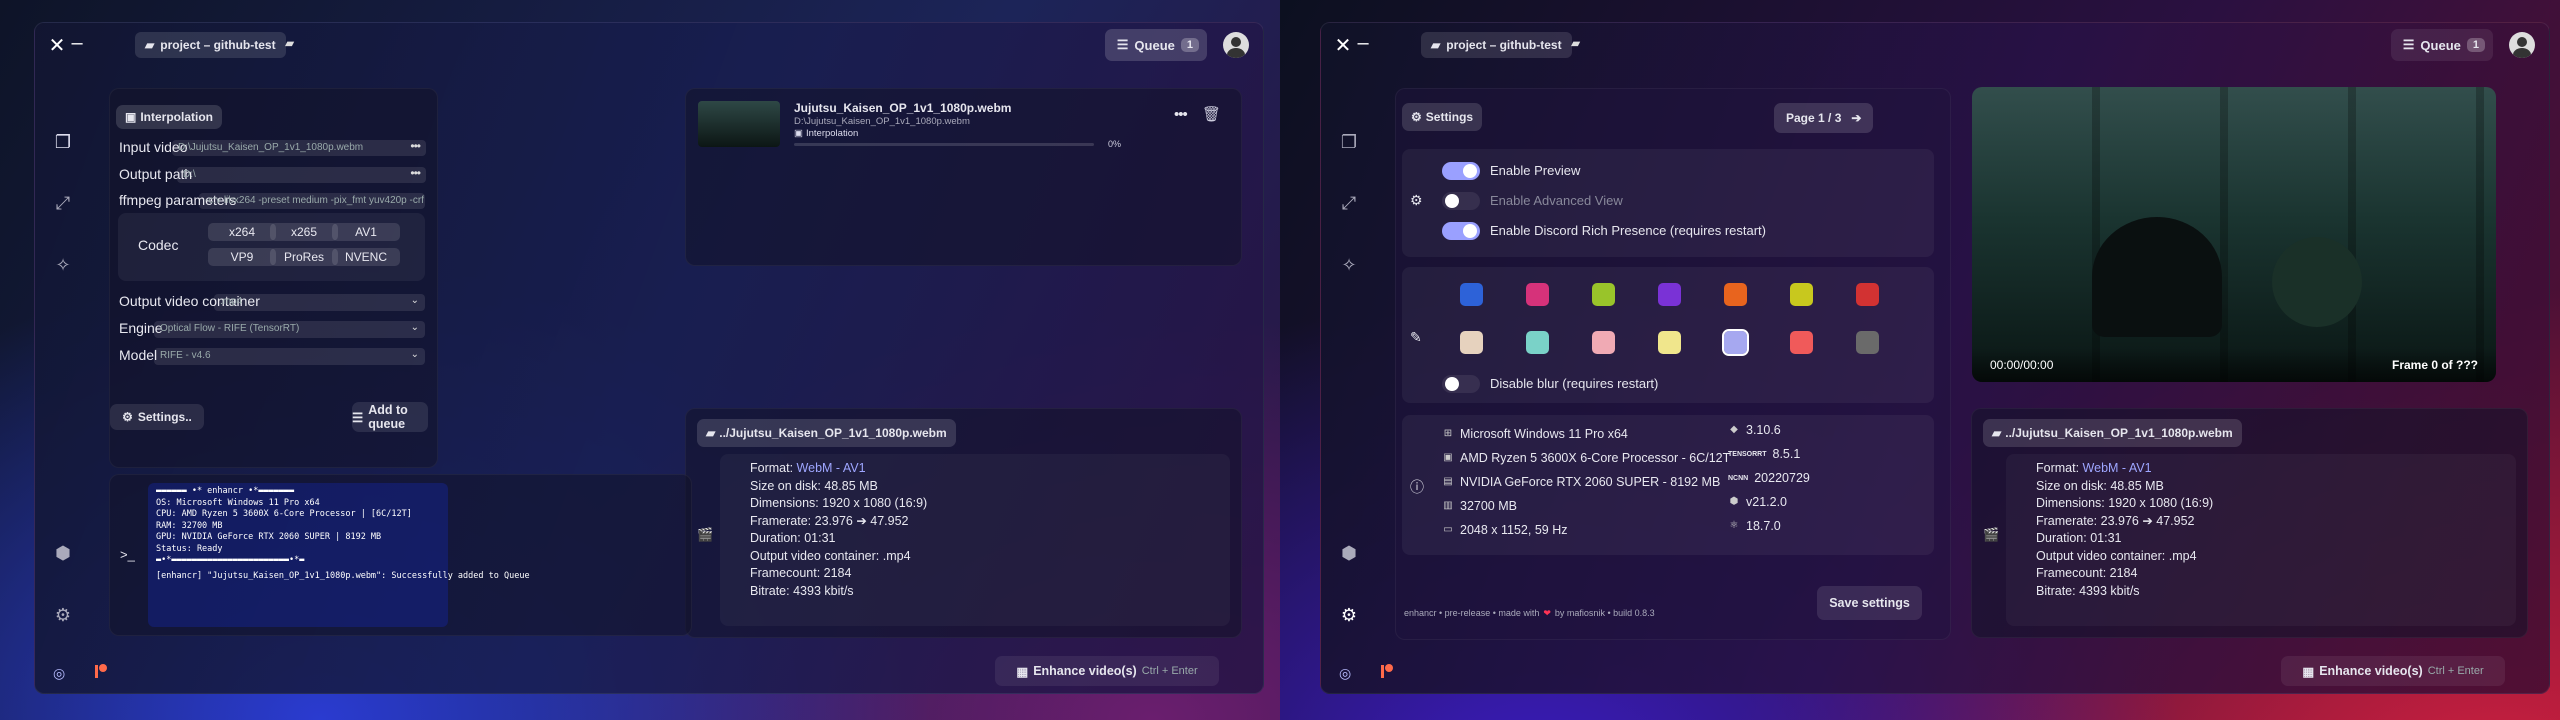 This screenshot has height=720, width=2560. What do you see at coordinates (304, 232) in the screenshot?
I see `codec-x265: x265` at bounding box center [304, 232].